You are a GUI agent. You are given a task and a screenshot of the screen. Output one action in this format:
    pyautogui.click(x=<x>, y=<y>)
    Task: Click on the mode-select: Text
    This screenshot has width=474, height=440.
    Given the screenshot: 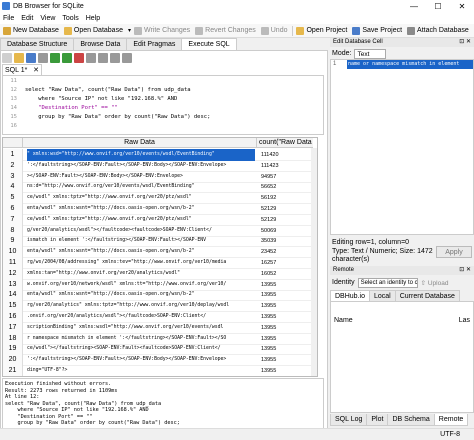 What is the action you would take?
    pyautogui.click(x=370, y=53)
    